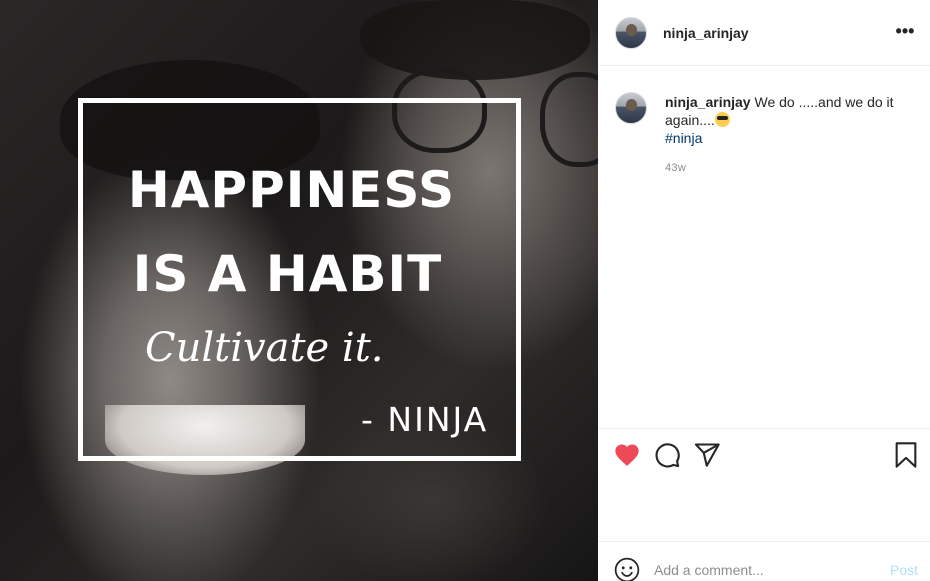  I want to click on heart-filled-icon, so click(627, 455).